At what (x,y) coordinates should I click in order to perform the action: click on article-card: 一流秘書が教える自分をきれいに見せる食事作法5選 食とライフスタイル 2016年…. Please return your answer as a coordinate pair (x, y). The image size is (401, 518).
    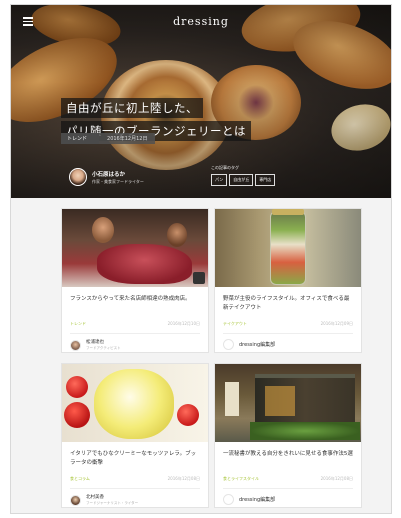
    Looking at the image, I should click on (288, 435).